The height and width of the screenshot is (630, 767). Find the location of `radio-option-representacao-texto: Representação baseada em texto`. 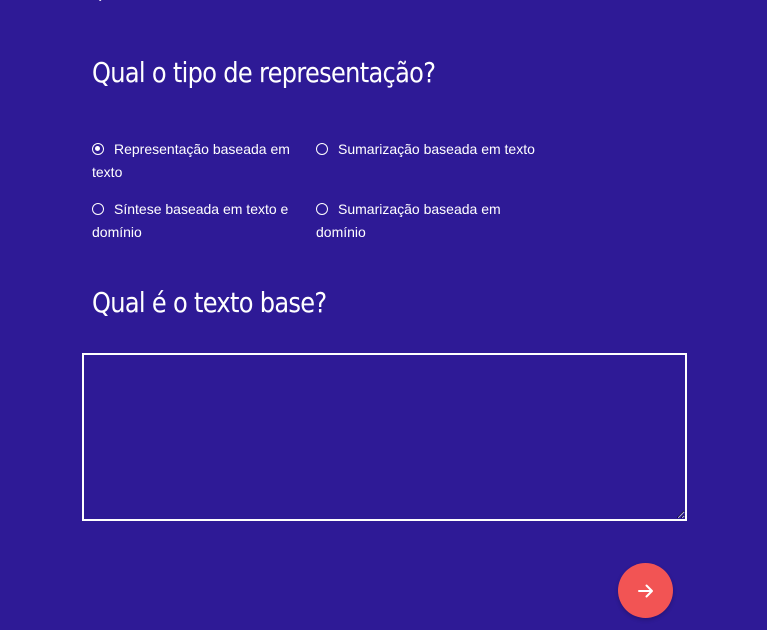

radio-option-representacao-texto: Representação baseada em texto is located at coordinates (203, 161).